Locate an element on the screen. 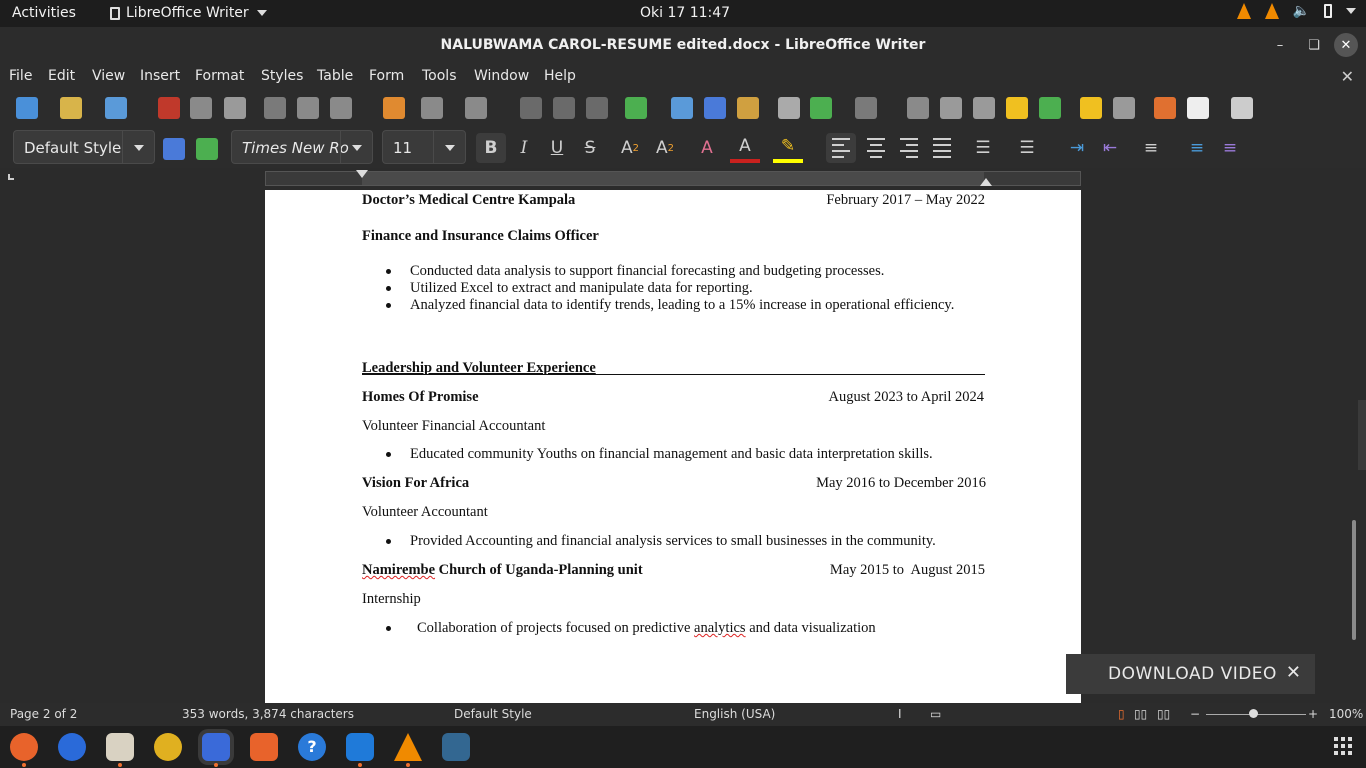 Image resolution: width=1366 pixels, height=768 pixels. increase-paragraph-spacing-icon: ≡ is located at coordinates (1197, 148).